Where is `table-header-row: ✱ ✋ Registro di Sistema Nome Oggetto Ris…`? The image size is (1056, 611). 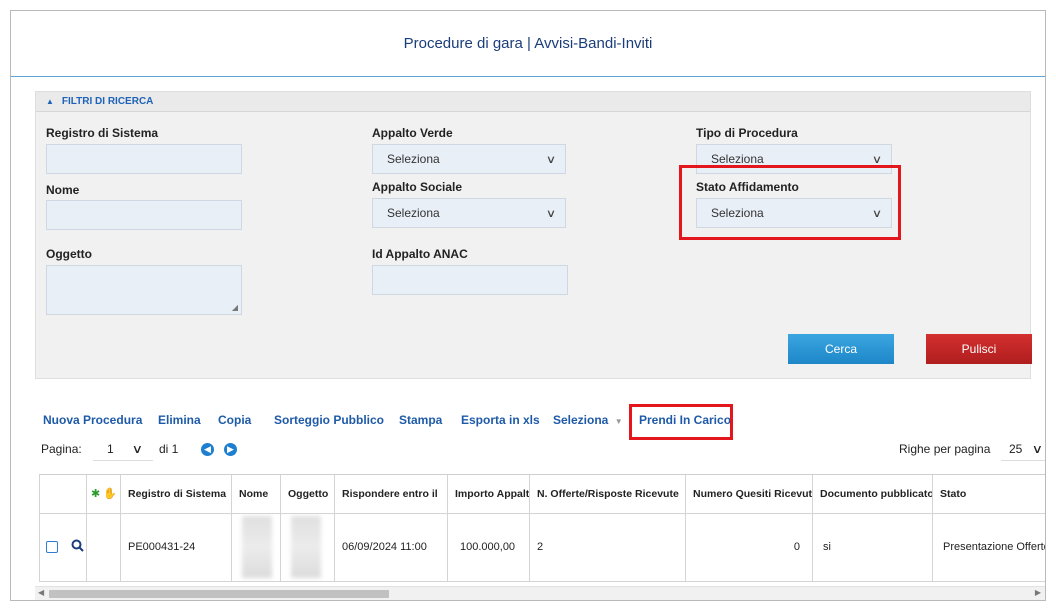
table-header-row: ✱ ✋ Registro di Sistema Nome Oggetto Ris… is located at coordinates (542, 494).